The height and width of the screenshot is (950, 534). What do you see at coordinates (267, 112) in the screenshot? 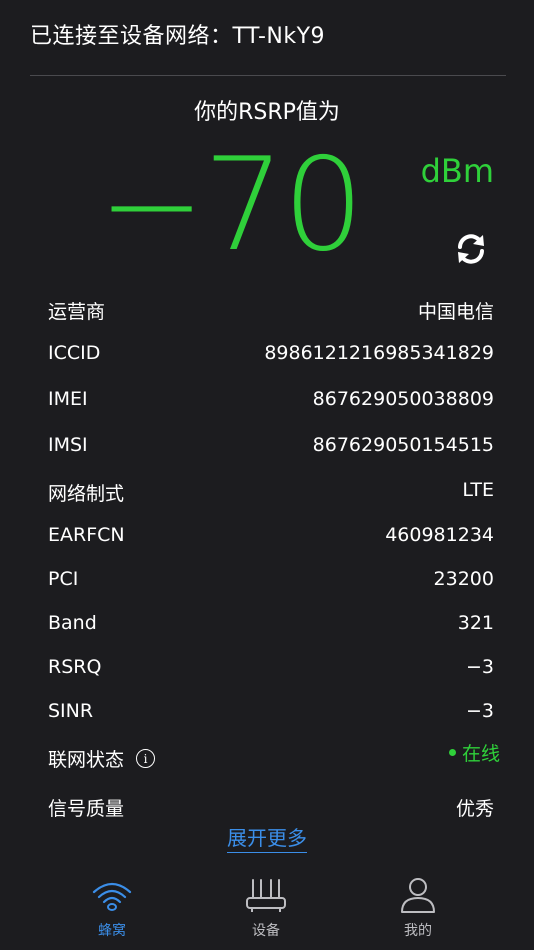
I see `rsrp-title: 你的RSRP值为` at bounding box center [267, 112].